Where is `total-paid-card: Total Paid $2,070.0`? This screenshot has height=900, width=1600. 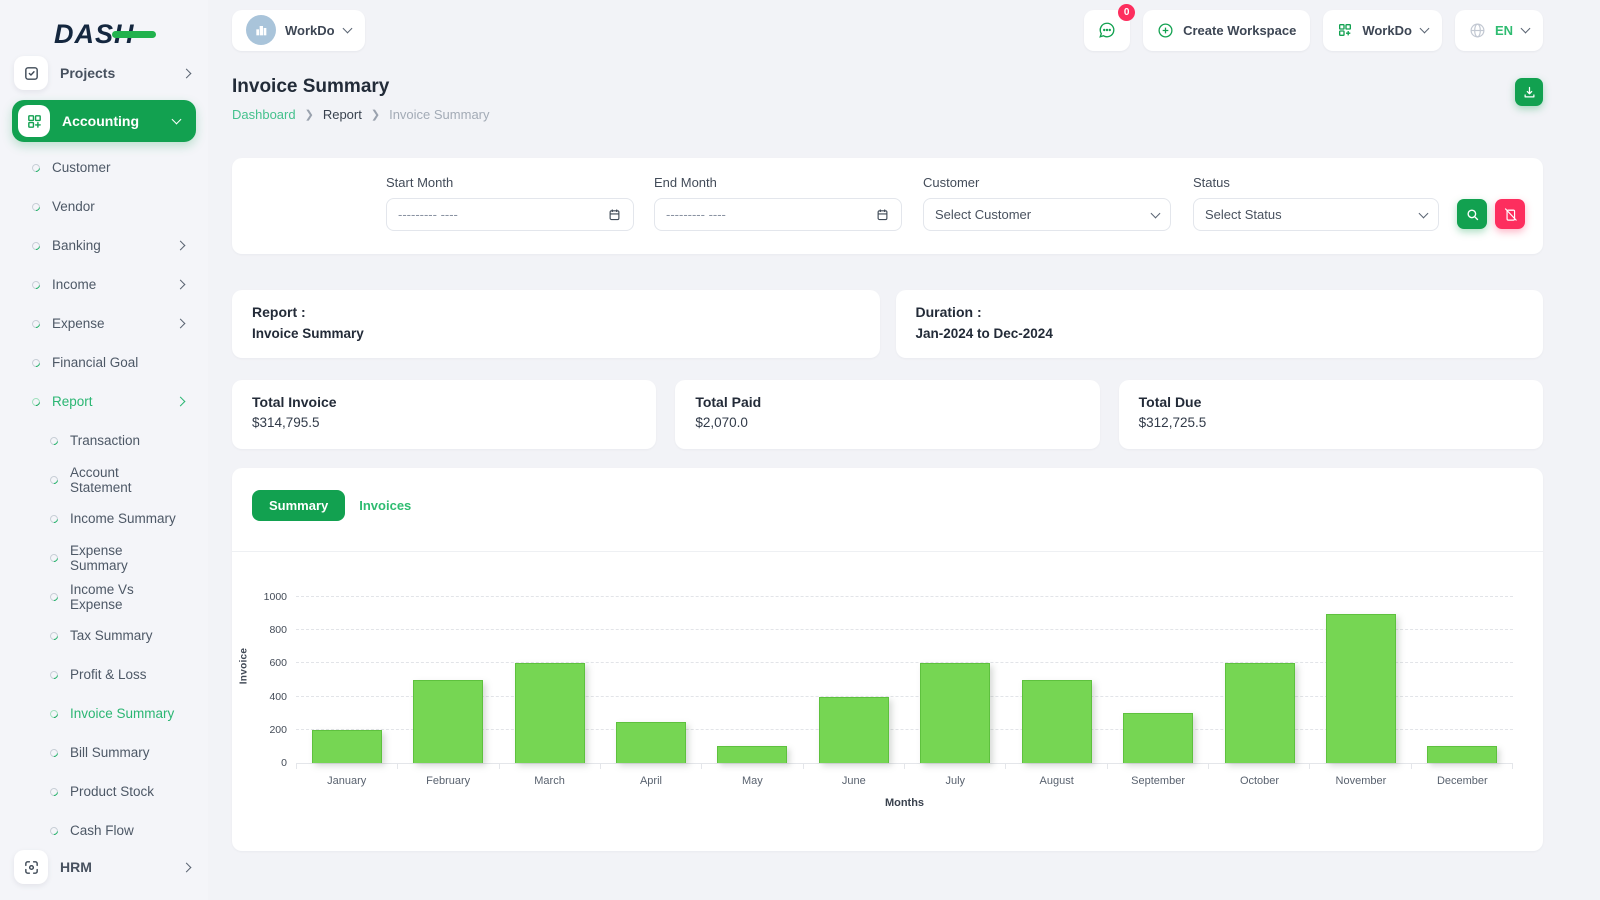
total-paid-card: Total Paid $2,070.0 is located at coordinates (887, 414).